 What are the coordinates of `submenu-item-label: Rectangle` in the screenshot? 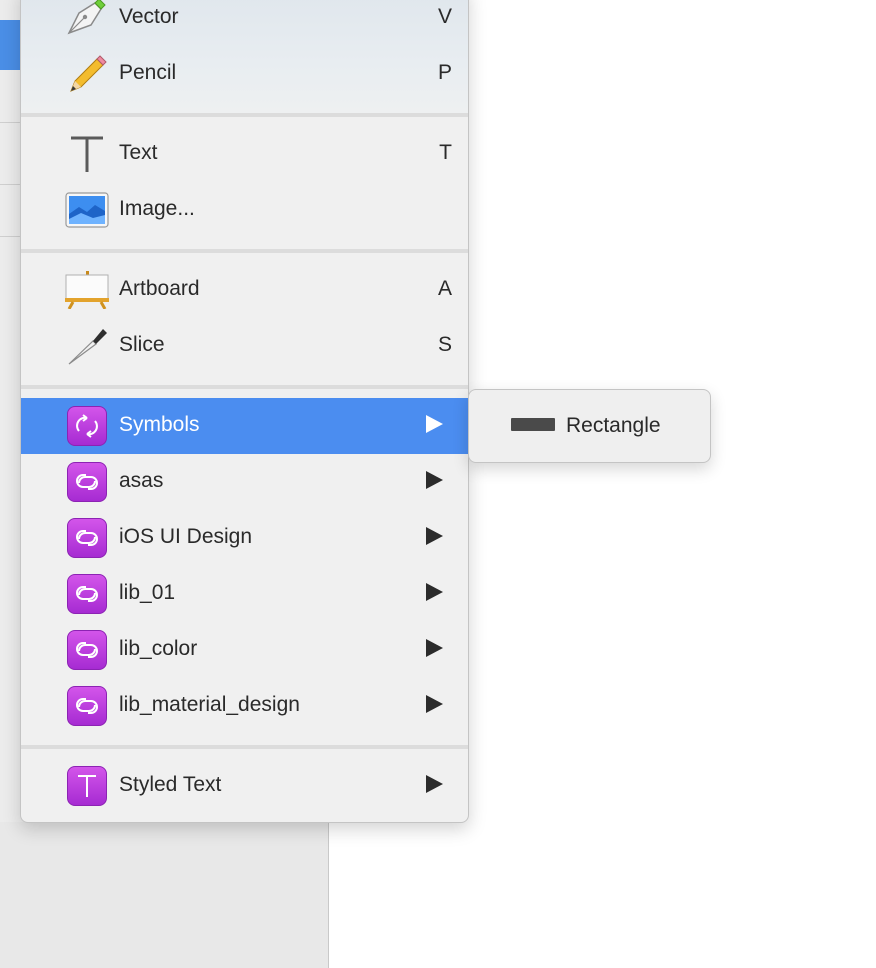 It's located at (613, 425).